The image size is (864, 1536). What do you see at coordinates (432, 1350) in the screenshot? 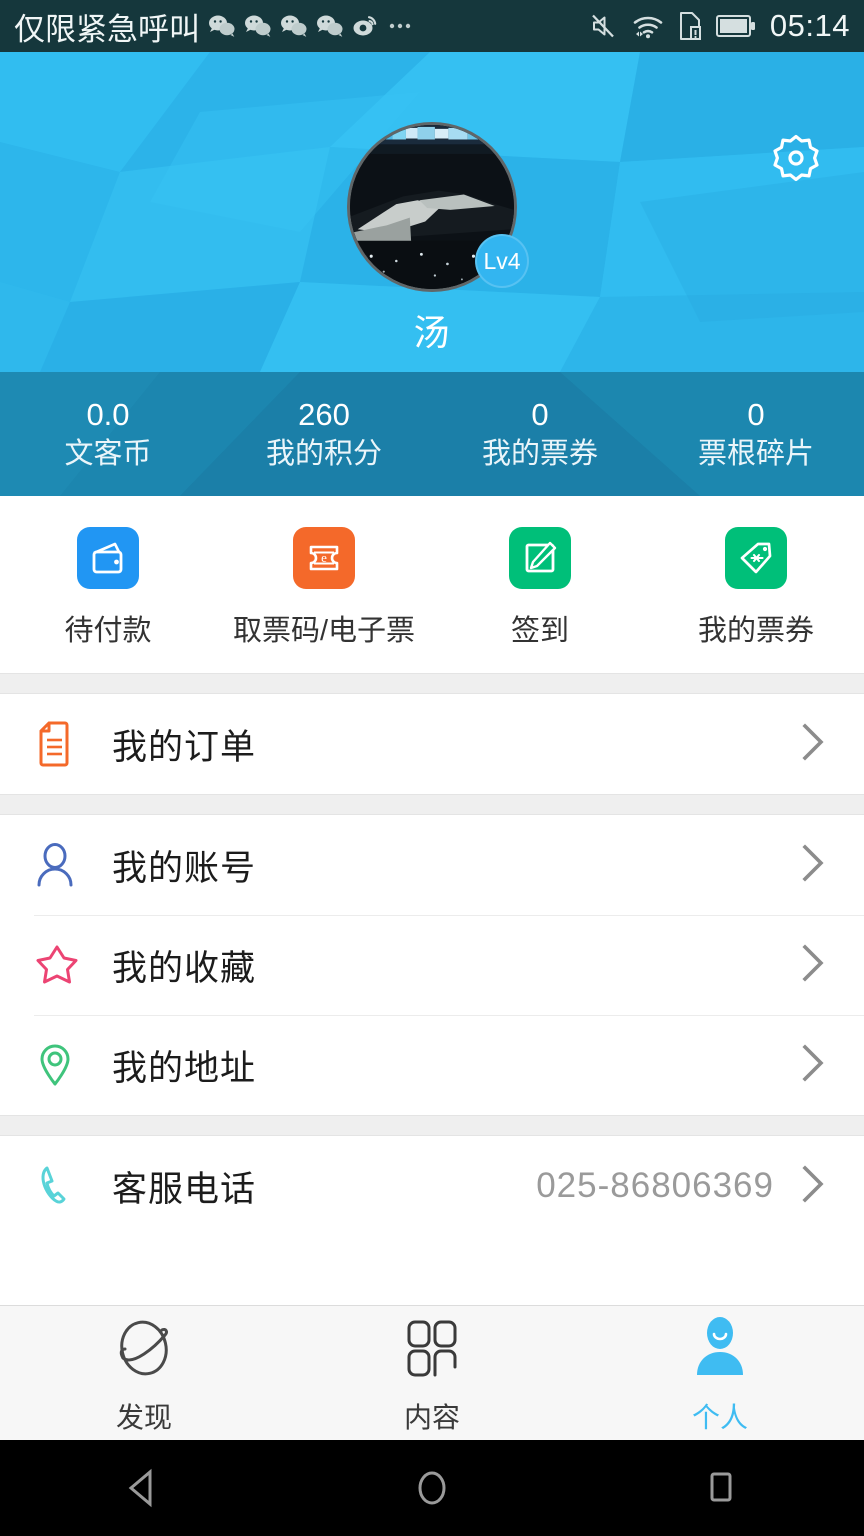
I see `grid-squares-icon` at bounding box center [432, 1350].